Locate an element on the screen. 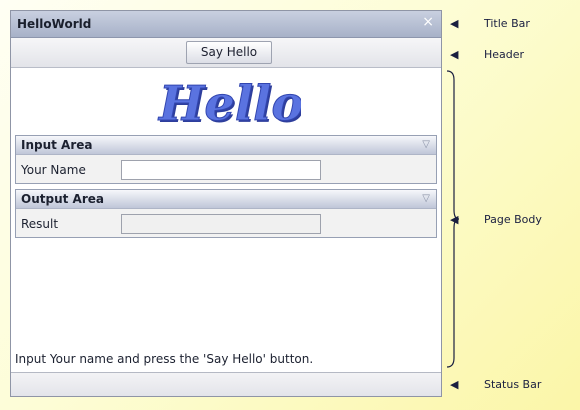 The width and height of the screenshot is (580, 410). result-label: Result is located at coordinates (40, 224).